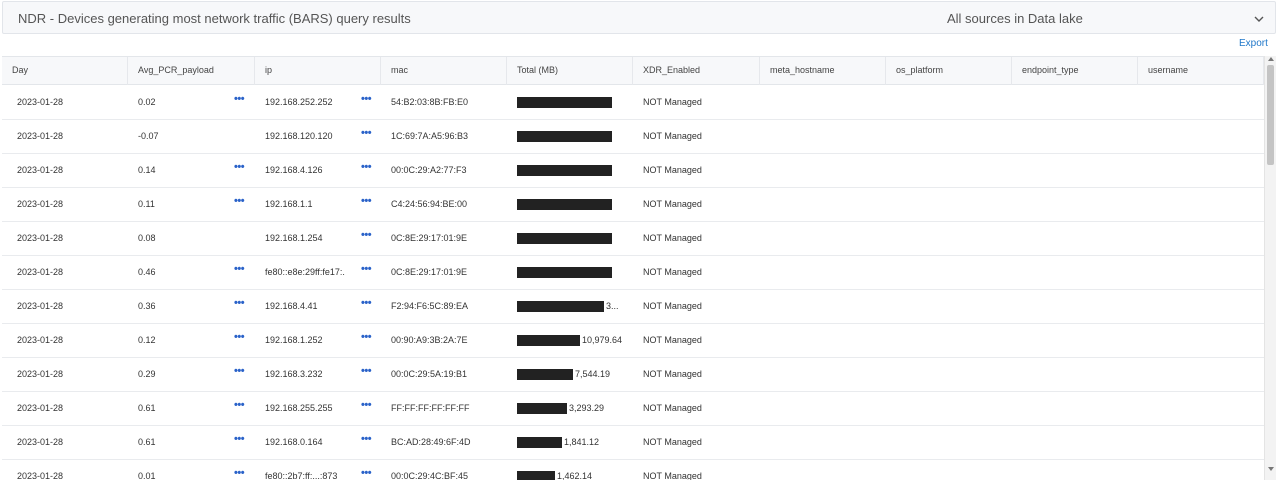  I want to click on vertical-scrollbar, so click(1270, 268).